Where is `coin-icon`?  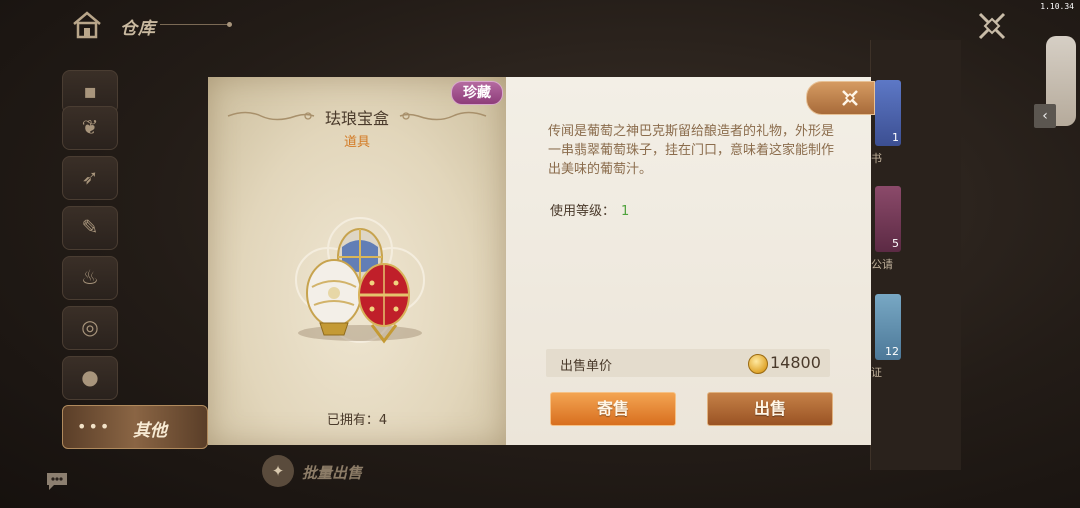 coin-icon is located at coordinates (758, 364).